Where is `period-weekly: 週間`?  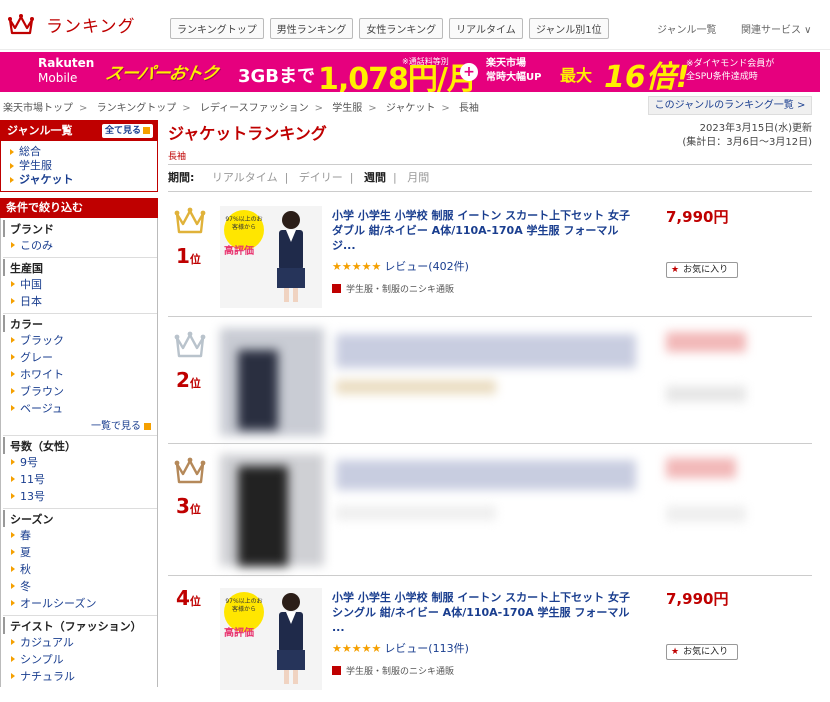
period-weekly: 週間 is located at coordinates (375, 177).